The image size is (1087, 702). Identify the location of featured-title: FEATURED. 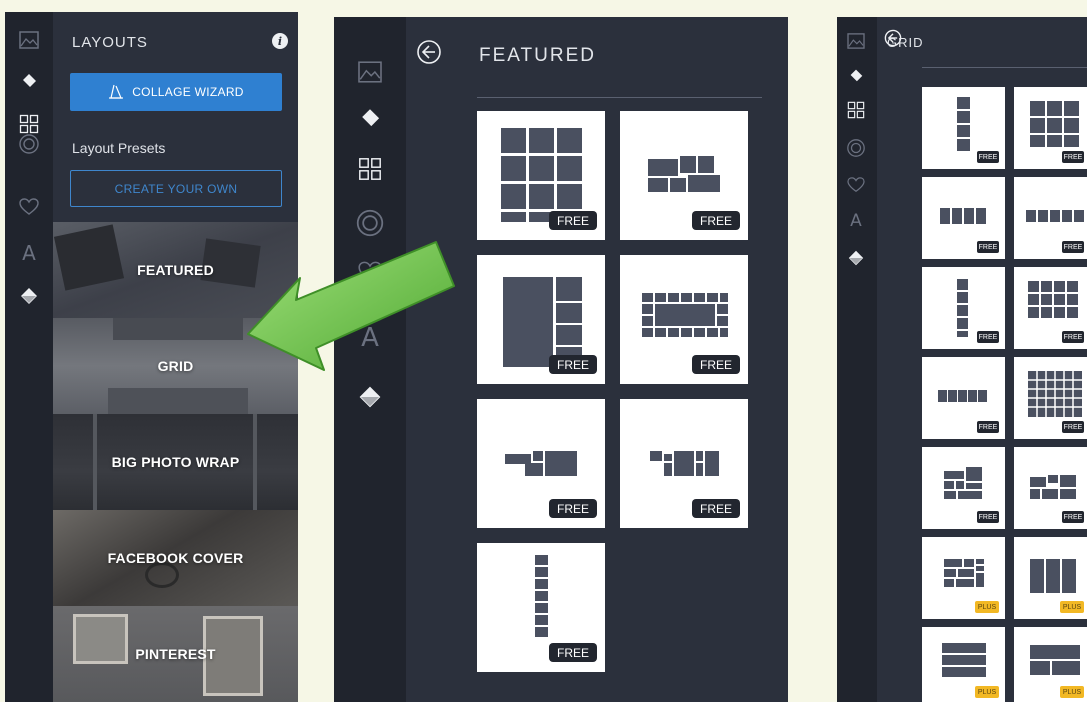
(537, 55).